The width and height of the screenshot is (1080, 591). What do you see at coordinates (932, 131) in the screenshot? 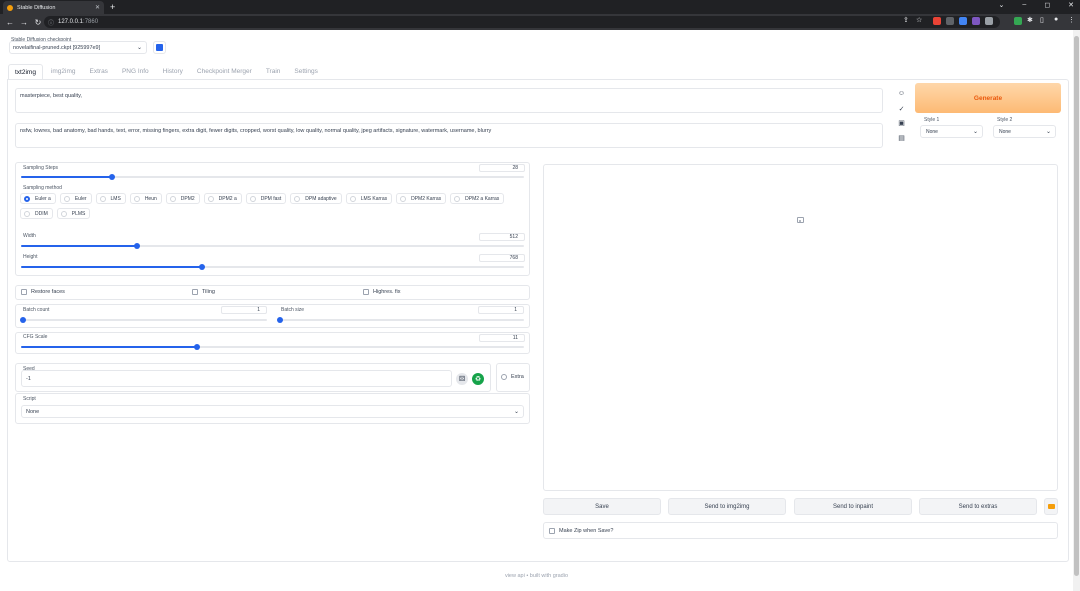
I see `style1-value: None` at bounding box center [932, 131].